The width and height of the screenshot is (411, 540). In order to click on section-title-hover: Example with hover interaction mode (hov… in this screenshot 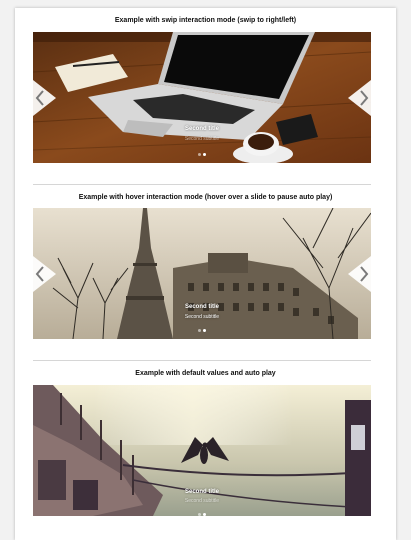, I will do `click(205, 197)`.